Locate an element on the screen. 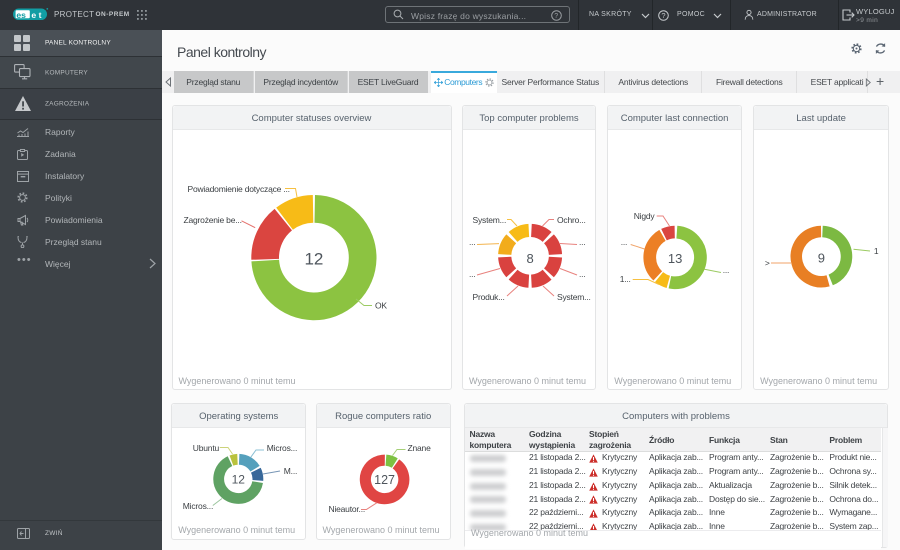 This screenshot has height=550, width=900. svg-text: 13 is located at coordinates (675, 258).